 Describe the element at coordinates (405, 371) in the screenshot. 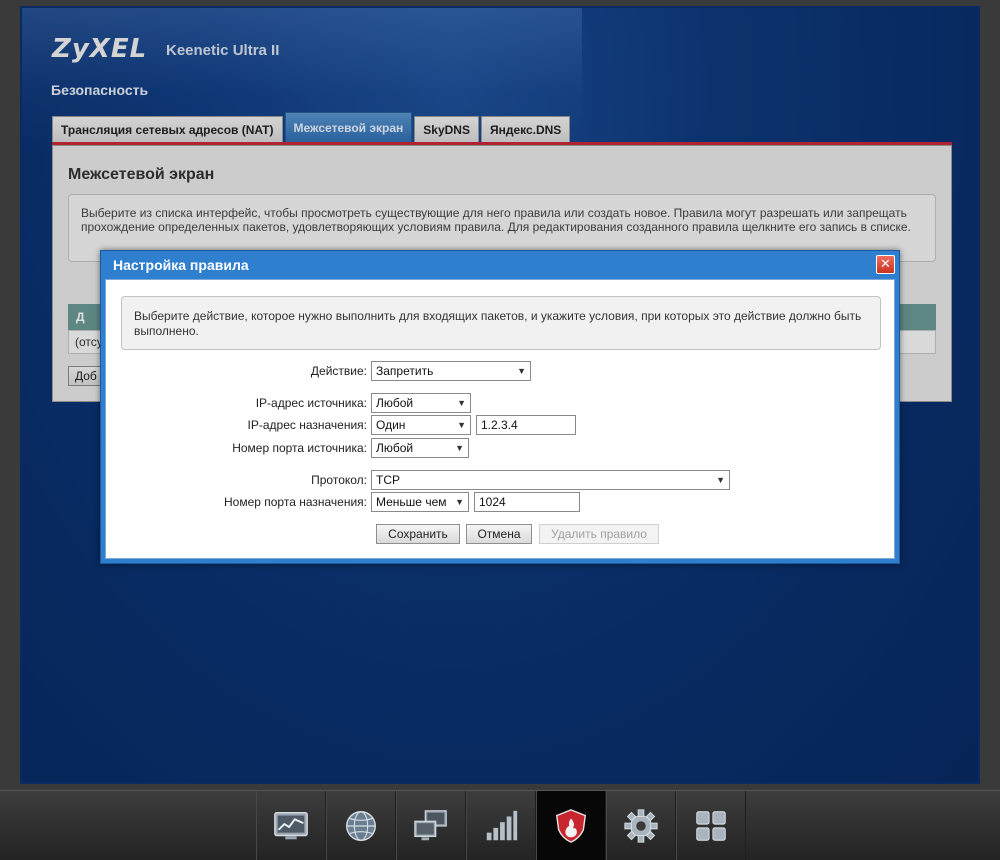

I see `action-select-value: Запретить` at that location.